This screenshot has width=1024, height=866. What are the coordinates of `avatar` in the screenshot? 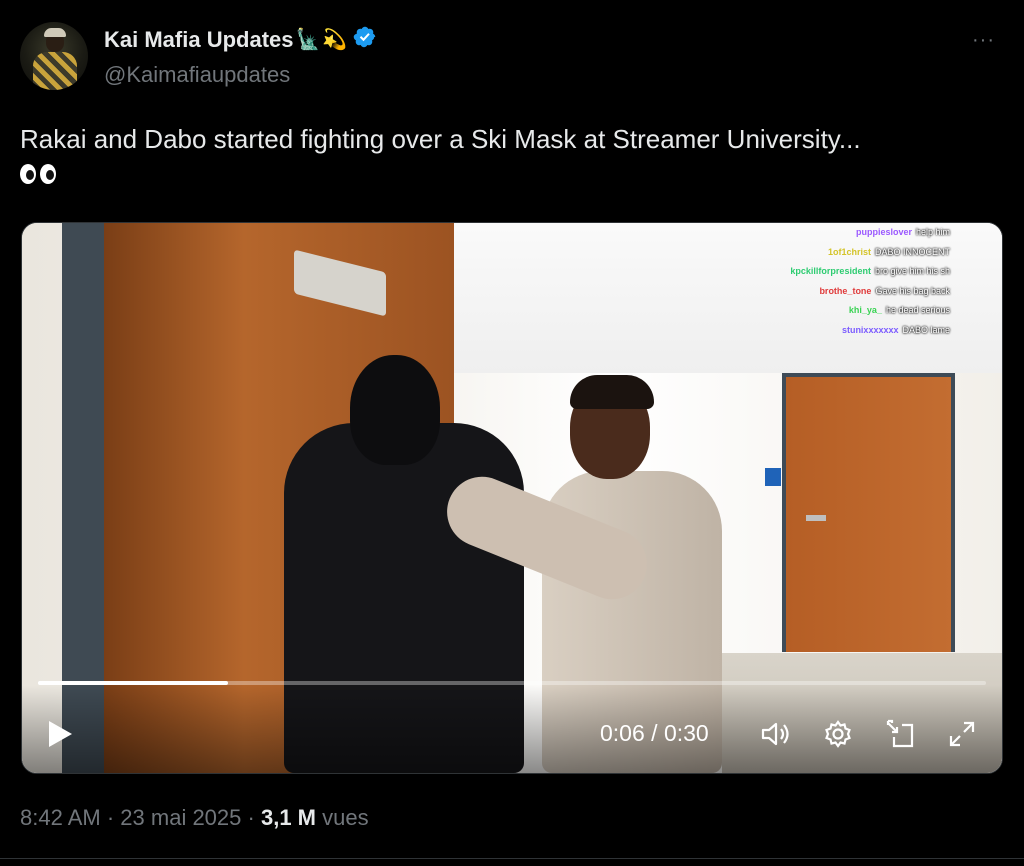 It's located at (54, 56).